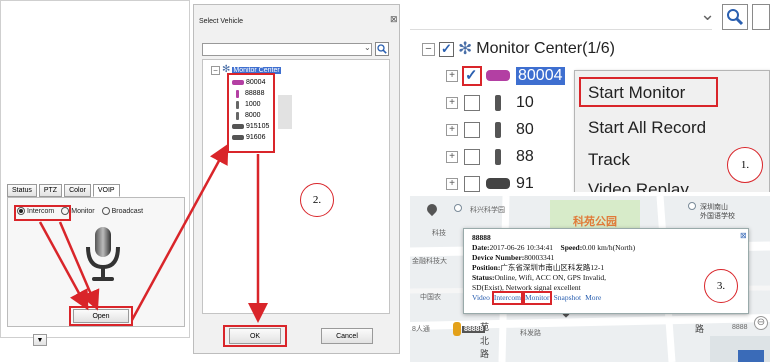 This screenshot has height=362, width=770. Describe the element at coordinates (153, 233) in the screenshot. I see `red-arrows` at that location.